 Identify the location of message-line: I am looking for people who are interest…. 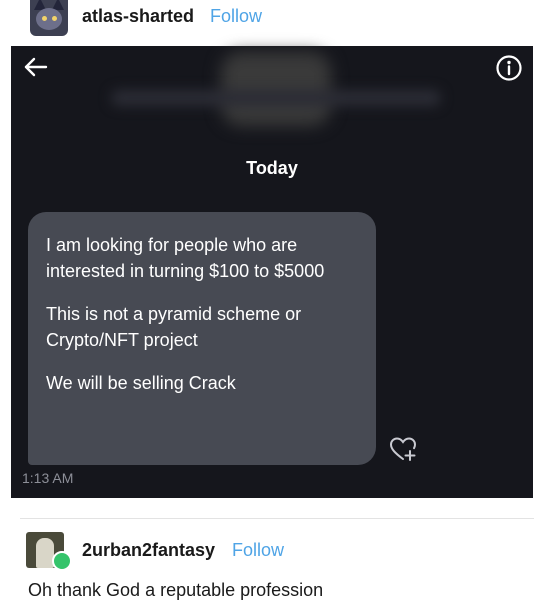
(185, 258).